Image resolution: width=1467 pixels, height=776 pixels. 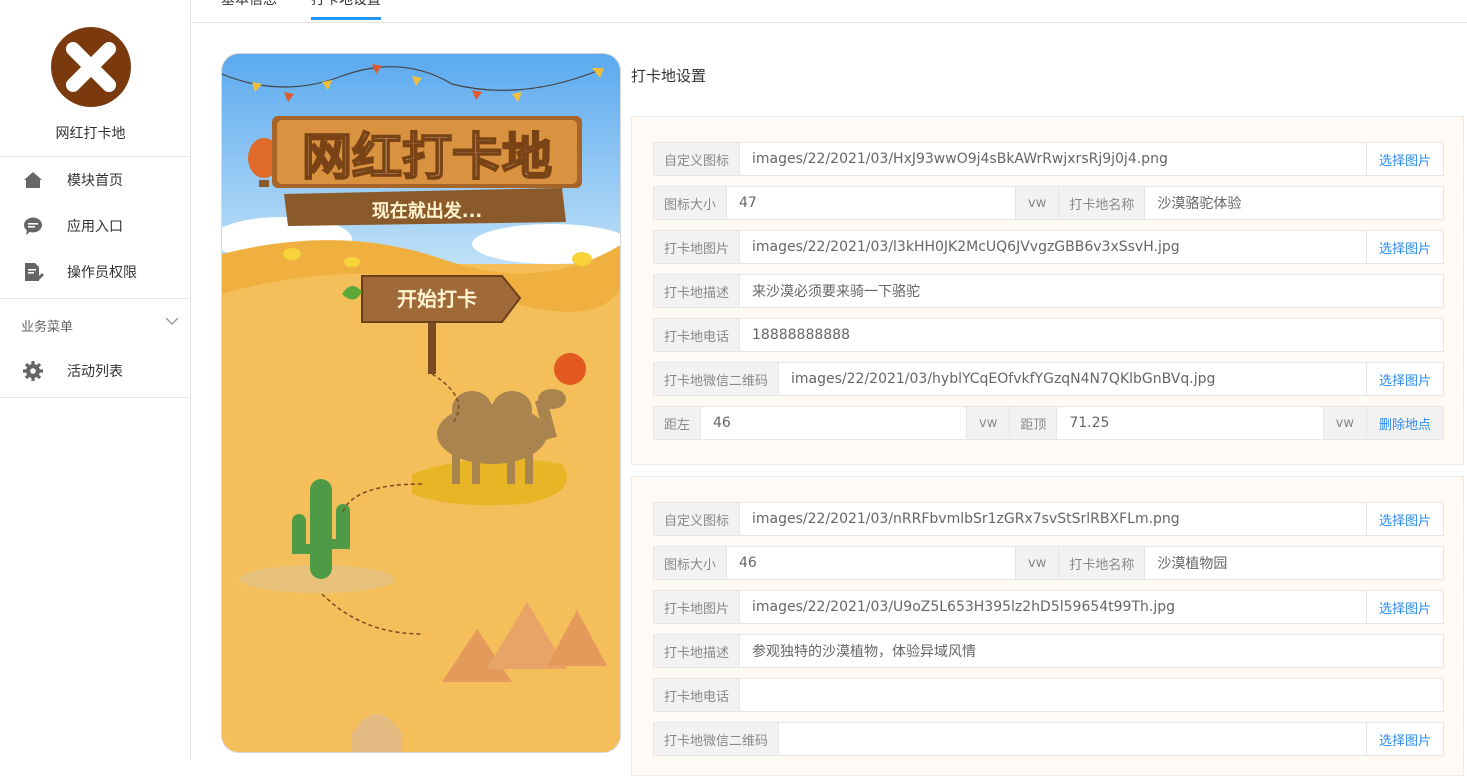 What do you see at coordinates (33, 226) in the screenshot?
I see `chat-icon` at bounding box center [33, 226].